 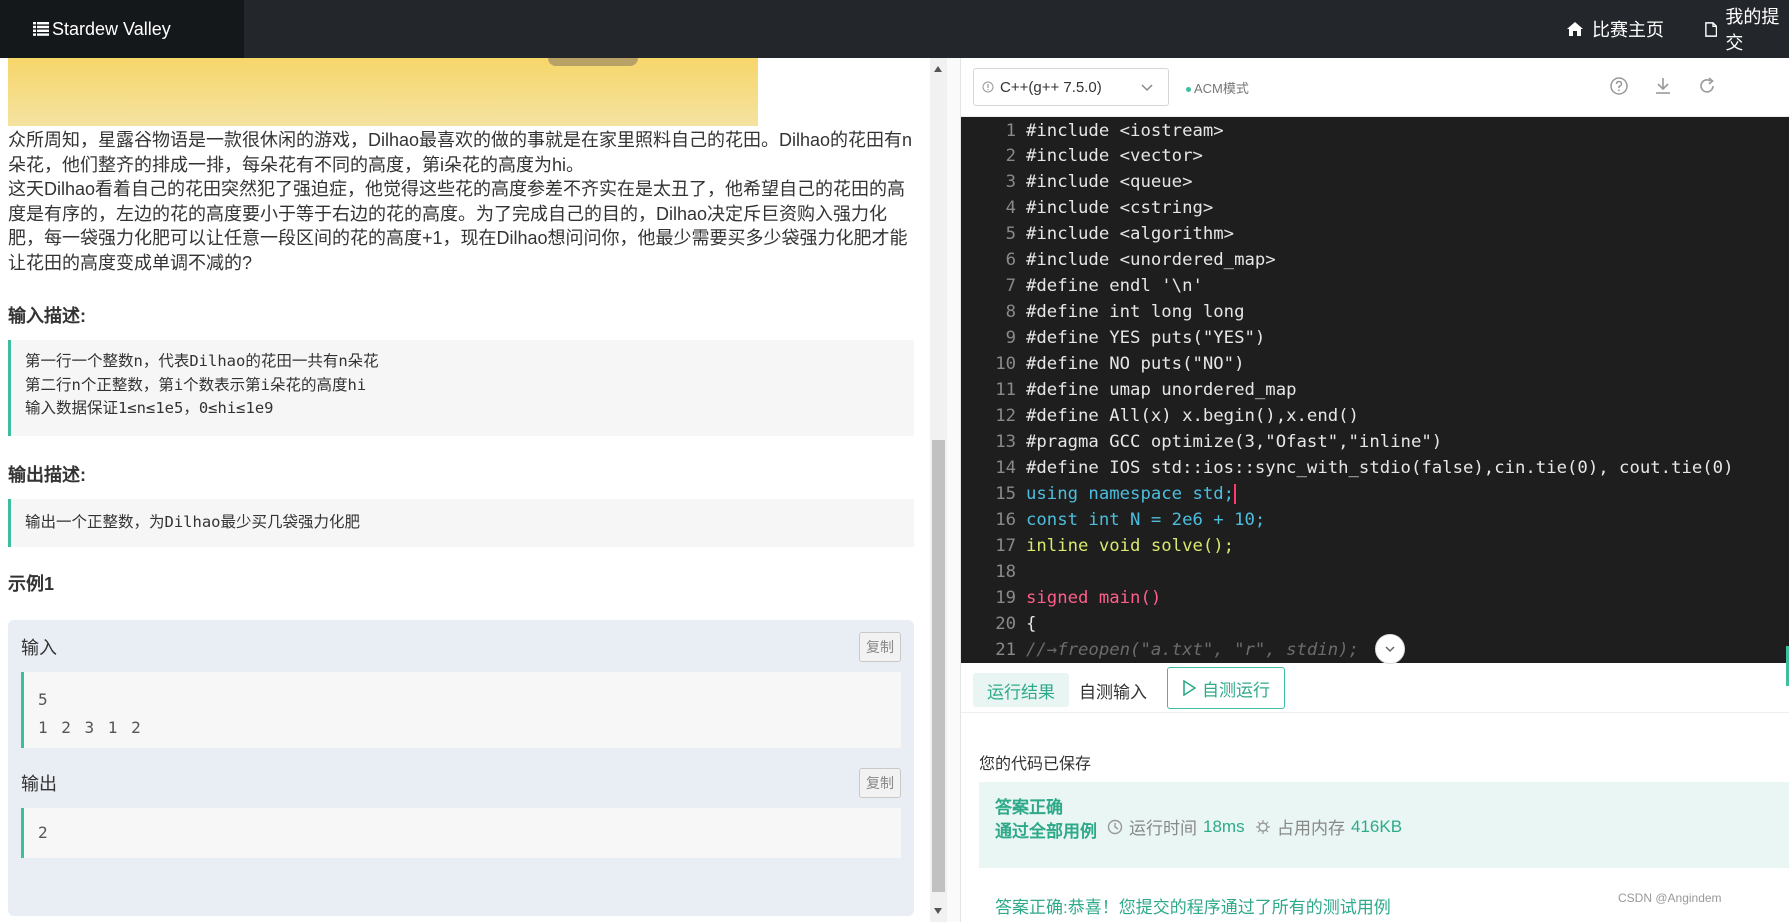 I want to click on code-line: 7 #define endl '\n', so click(x=1104, y=286).